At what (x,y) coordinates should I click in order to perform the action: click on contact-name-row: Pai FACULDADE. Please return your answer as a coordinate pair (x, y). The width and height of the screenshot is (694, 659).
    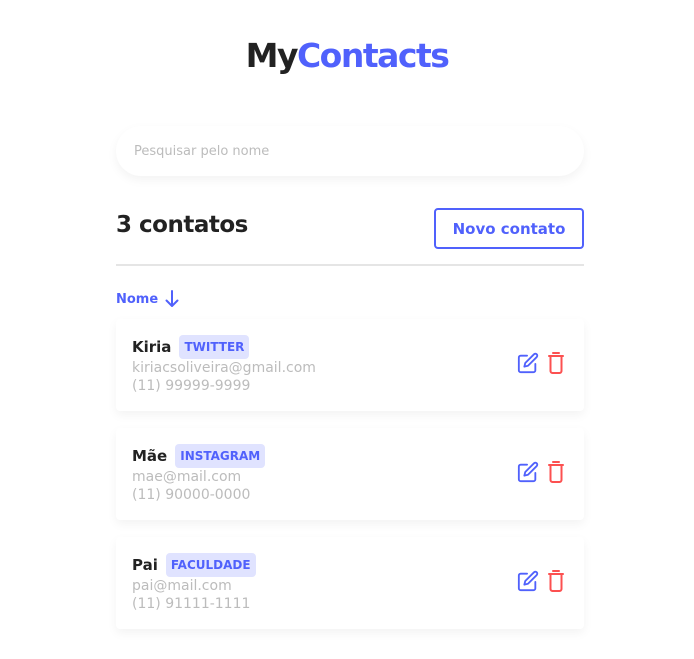
    Looking at the image, I should click on (350, 565).